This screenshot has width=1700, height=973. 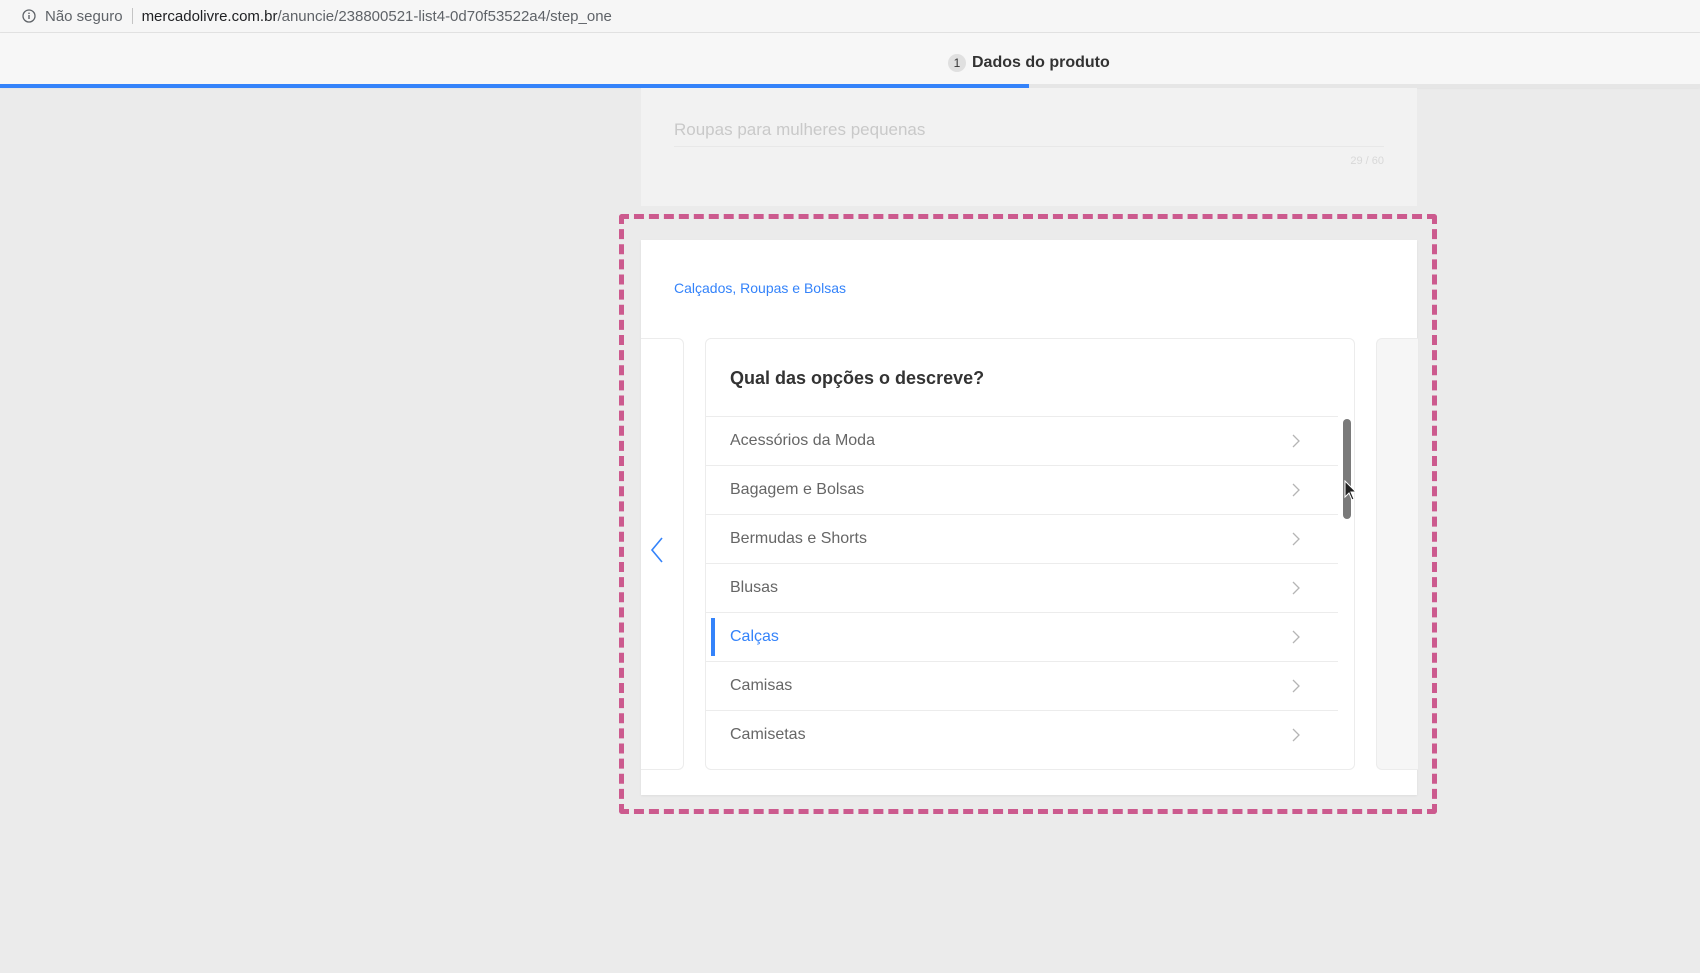 What do you see at coordinates (1367, 161) in the screenshot?
I see `character-counter: 29 / 60` at bounding box center [1367, 161].